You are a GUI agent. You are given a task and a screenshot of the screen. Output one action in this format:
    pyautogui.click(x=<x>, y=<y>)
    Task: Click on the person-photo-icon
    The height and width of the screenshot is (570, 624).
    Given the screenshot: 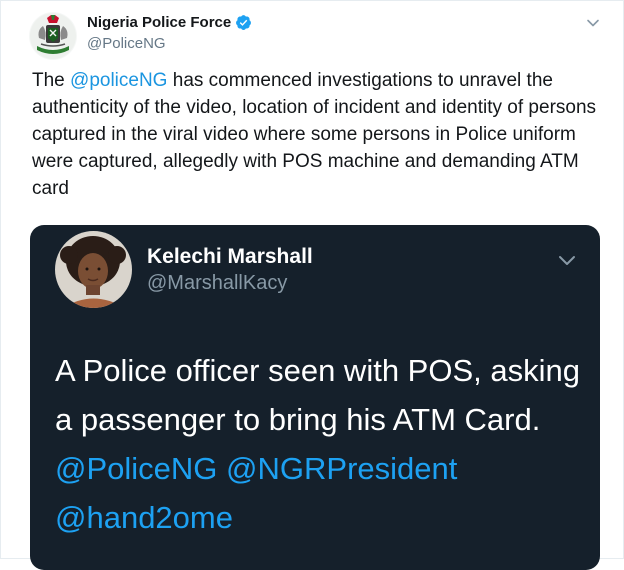 What is the action you would take?
    pyautogui.click(x=93, y=269)
    